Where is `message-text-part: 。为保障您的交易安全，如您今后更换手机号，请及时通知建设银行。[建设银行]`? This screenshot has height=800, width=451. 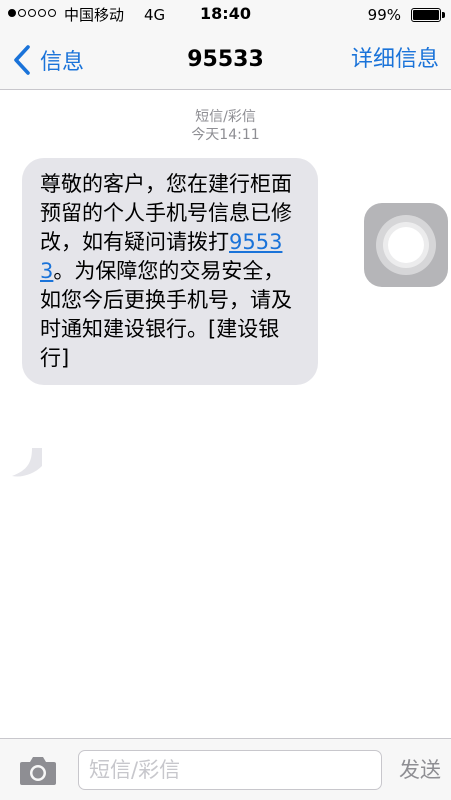 message-text-part: 。为保障您的交易安全，如您今后更换手机号，请及时通知建设银行。[建设银行] is located at coordinates (166, 314).